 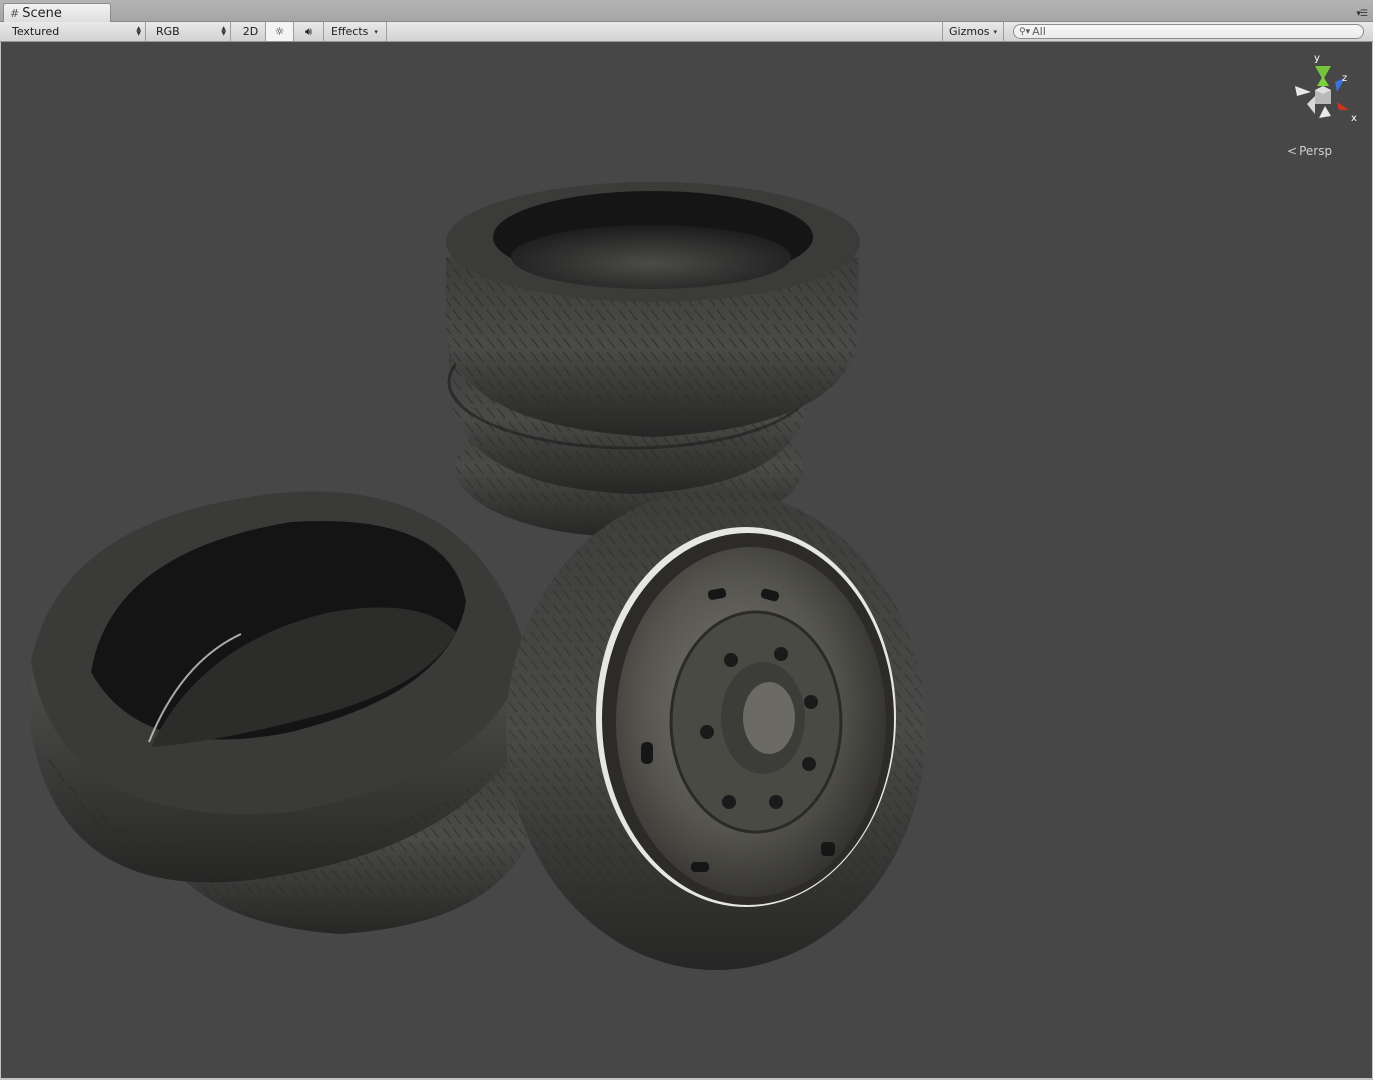 I want to click on sun-icon: ☼, so click(x=279, y=31).